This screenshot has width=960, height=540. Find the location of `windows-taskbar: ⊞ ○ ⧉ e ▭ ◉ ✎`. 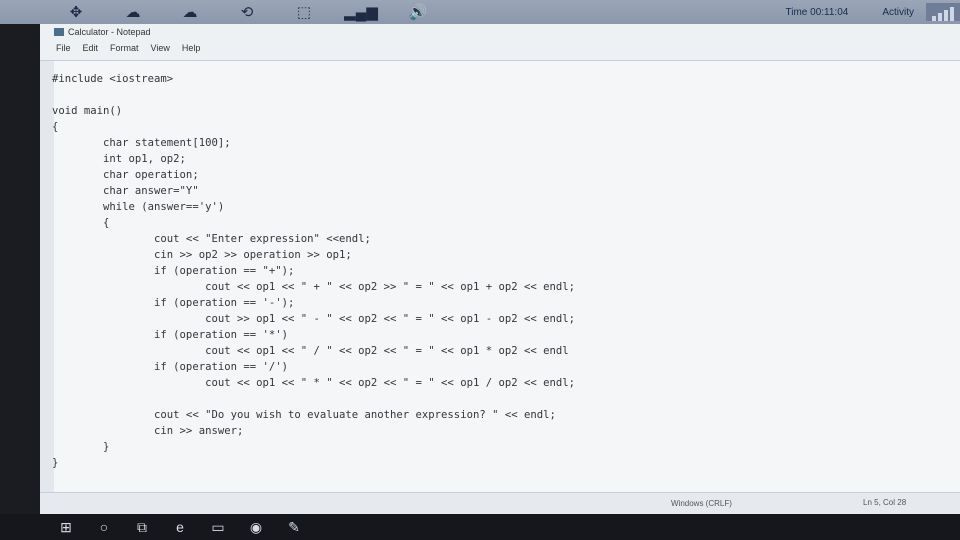

windows-taskbar: ⊞ ○ ⧉ e ▭ ◉ ✎ is located at coordinates (480, 527).